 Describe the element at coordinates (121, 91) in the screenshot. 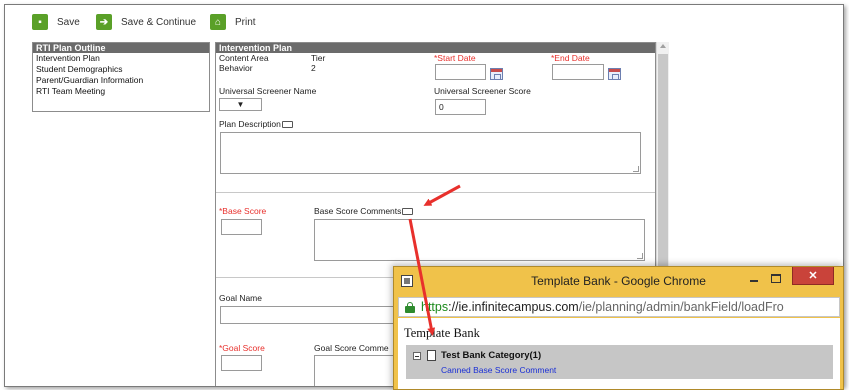

I see `outline-item-rti-team-meeting: RTI Team Meeting` at that location.